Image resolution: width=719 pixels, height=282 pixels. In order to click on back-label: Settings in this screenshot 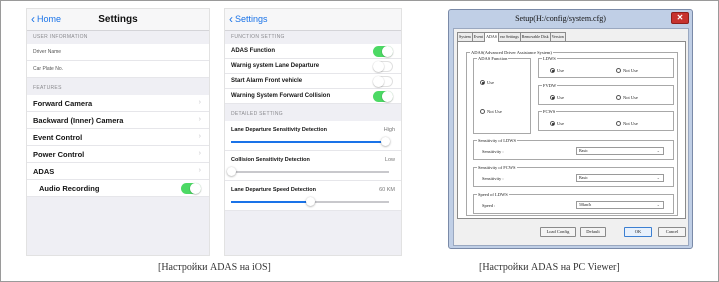, I will do `click(251, 19)`.